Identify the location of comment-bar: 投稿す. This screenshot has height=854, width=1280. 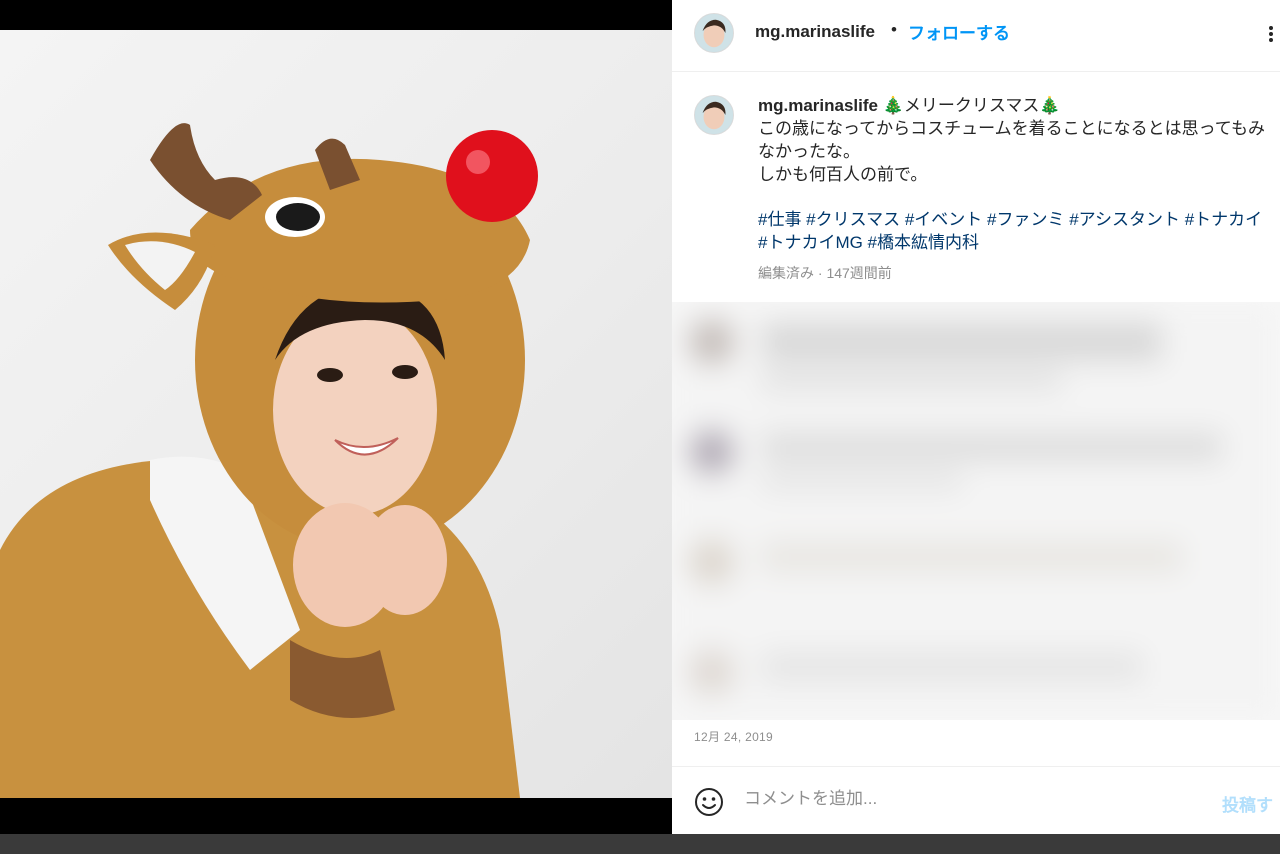
(976, 800).